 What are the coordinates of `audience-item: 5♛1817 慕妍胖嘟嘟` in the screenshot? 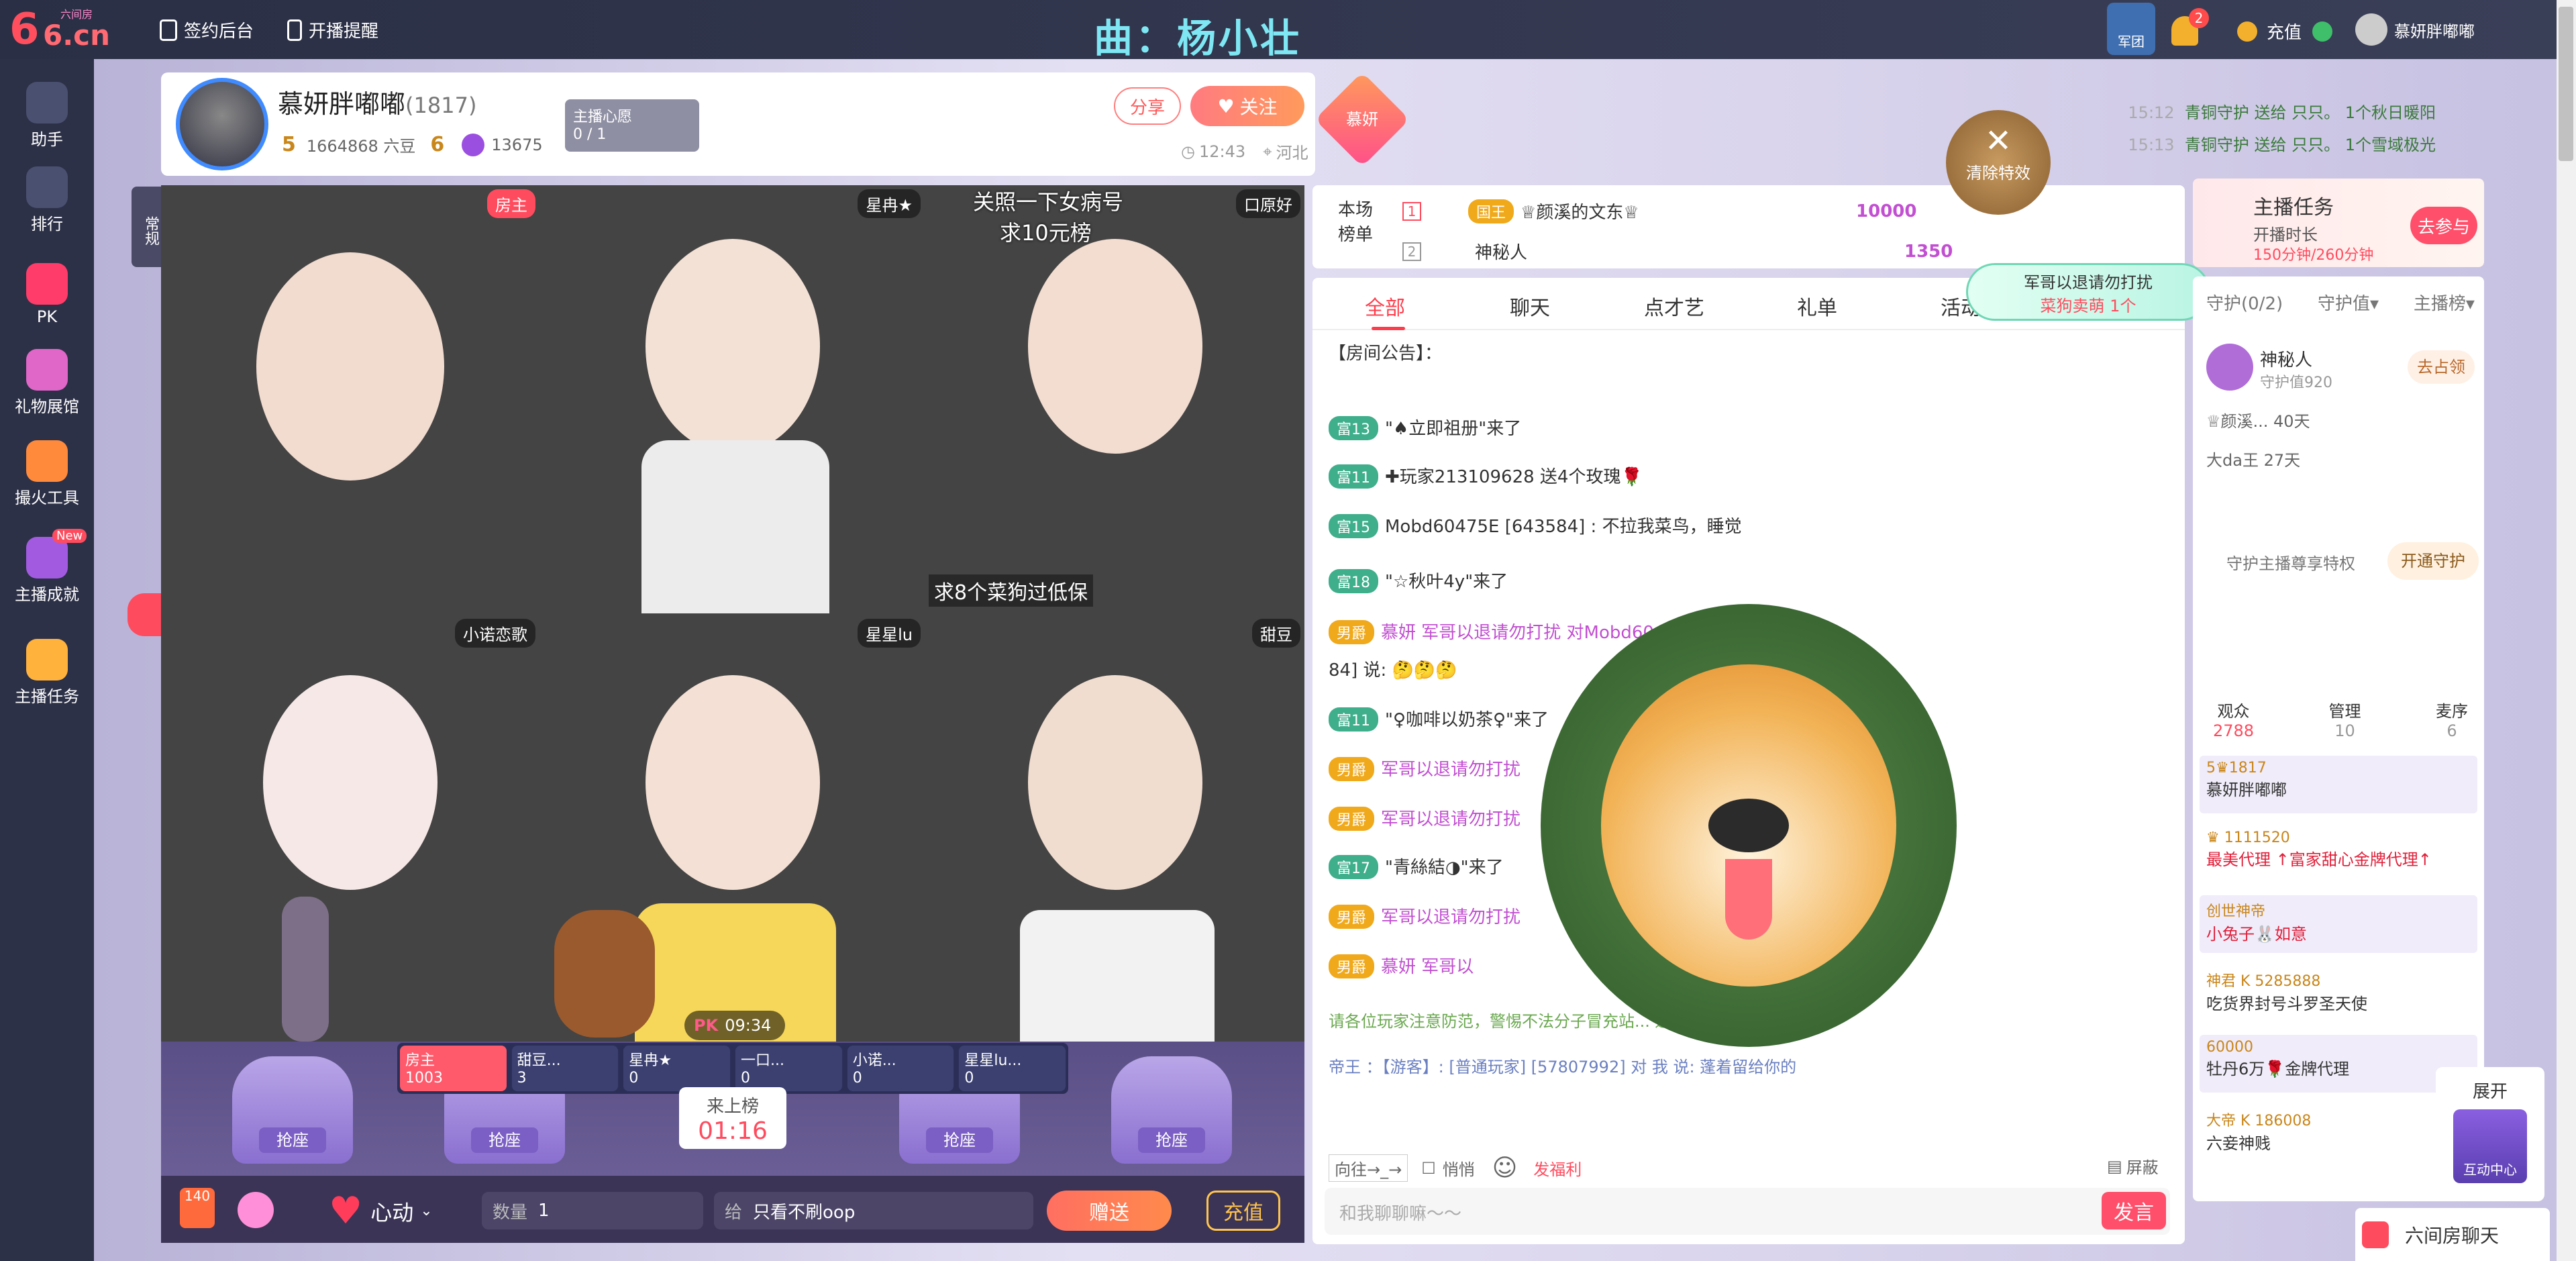 It's located at (2338, 784).